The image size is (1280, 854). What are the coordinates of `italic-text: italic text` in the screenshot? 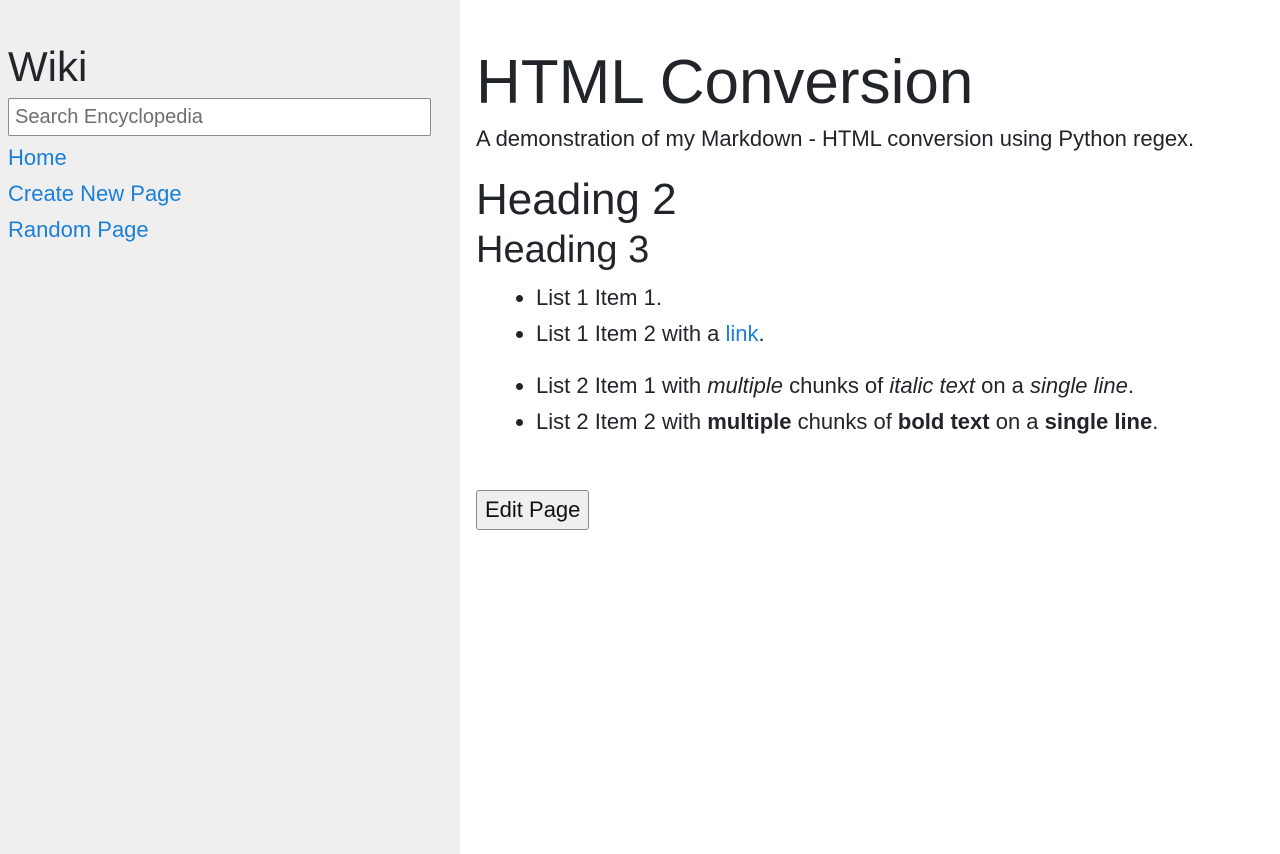 It's located at (932, 386).